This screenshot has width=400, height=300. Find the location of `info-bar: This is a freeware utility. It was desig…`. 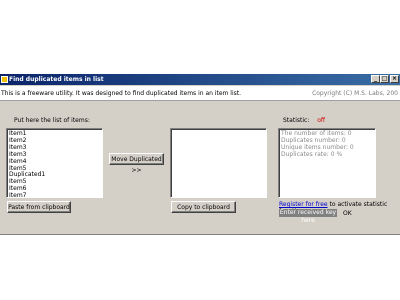

info-bar: This is a freeware utility. It was desig… is located at coordinates (200, 93).